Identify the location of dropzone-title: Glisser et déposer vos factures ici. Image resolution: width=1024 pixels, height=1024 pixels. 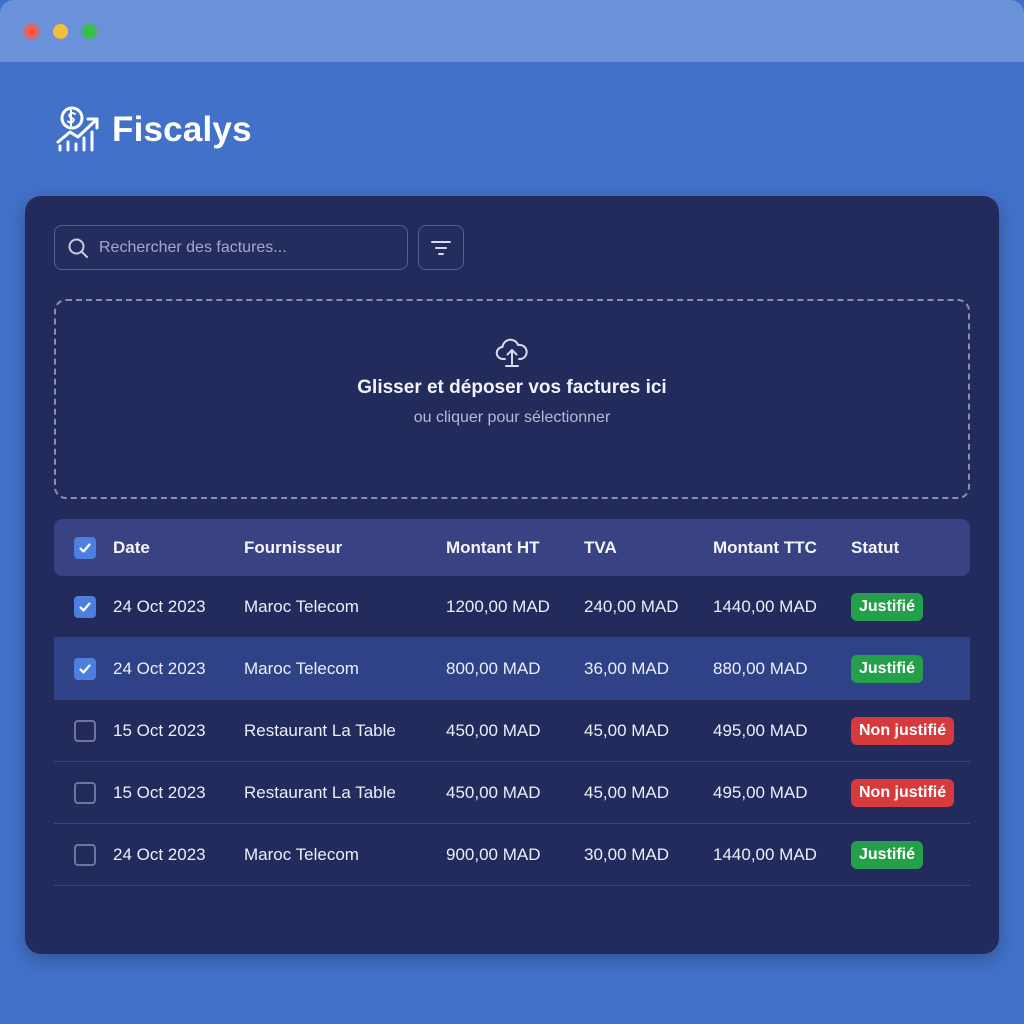
(512, 387).